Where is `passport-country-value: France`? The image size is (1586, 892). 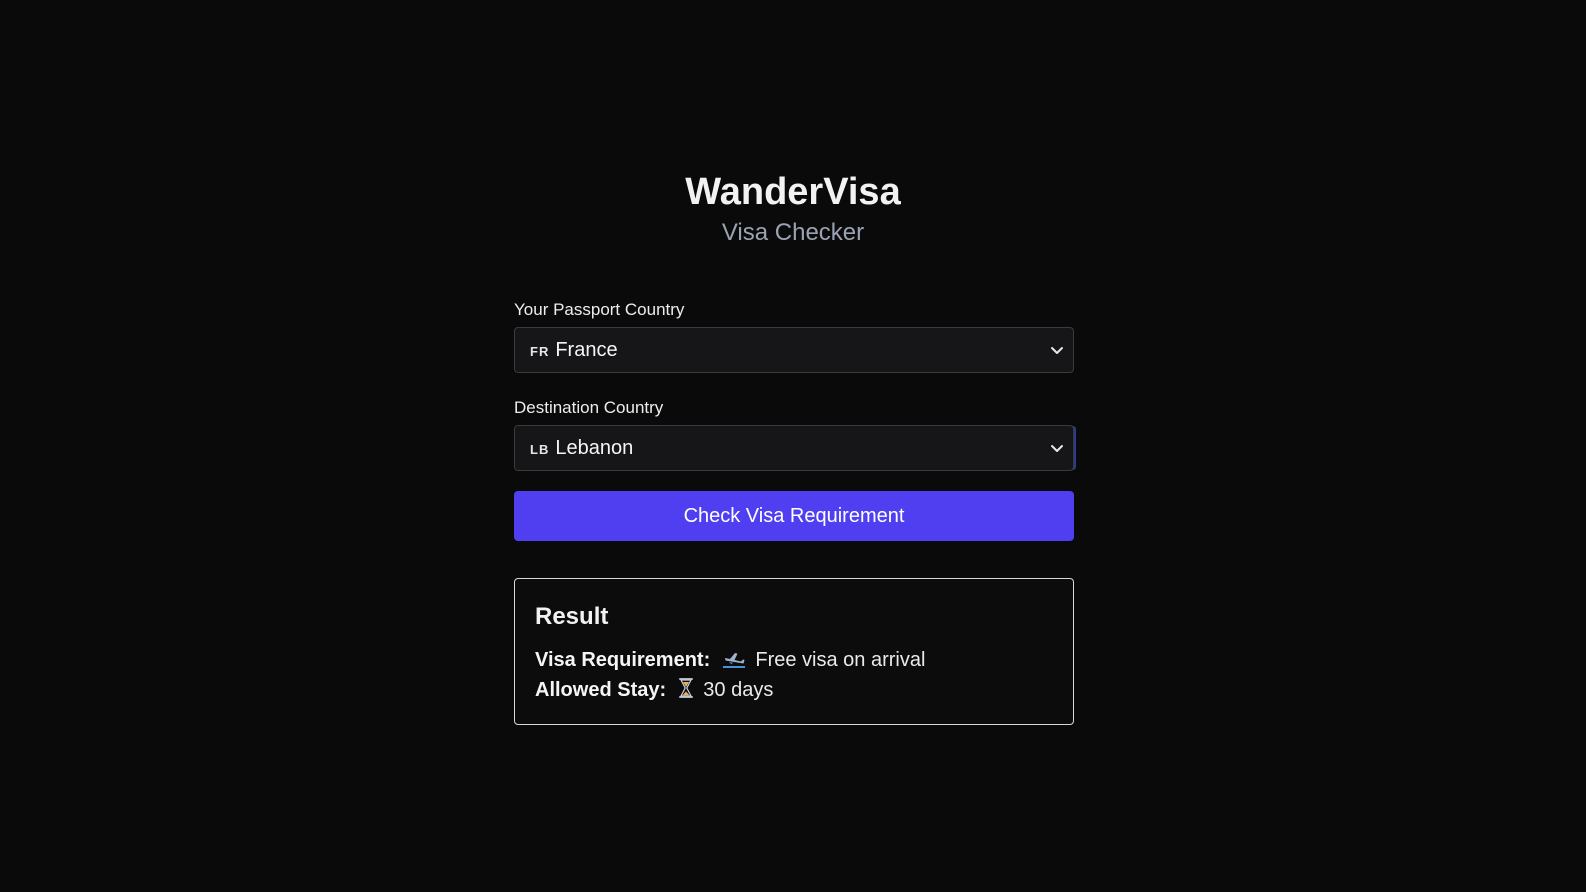
passport-country-value: France is located at coordinates (586, 349).